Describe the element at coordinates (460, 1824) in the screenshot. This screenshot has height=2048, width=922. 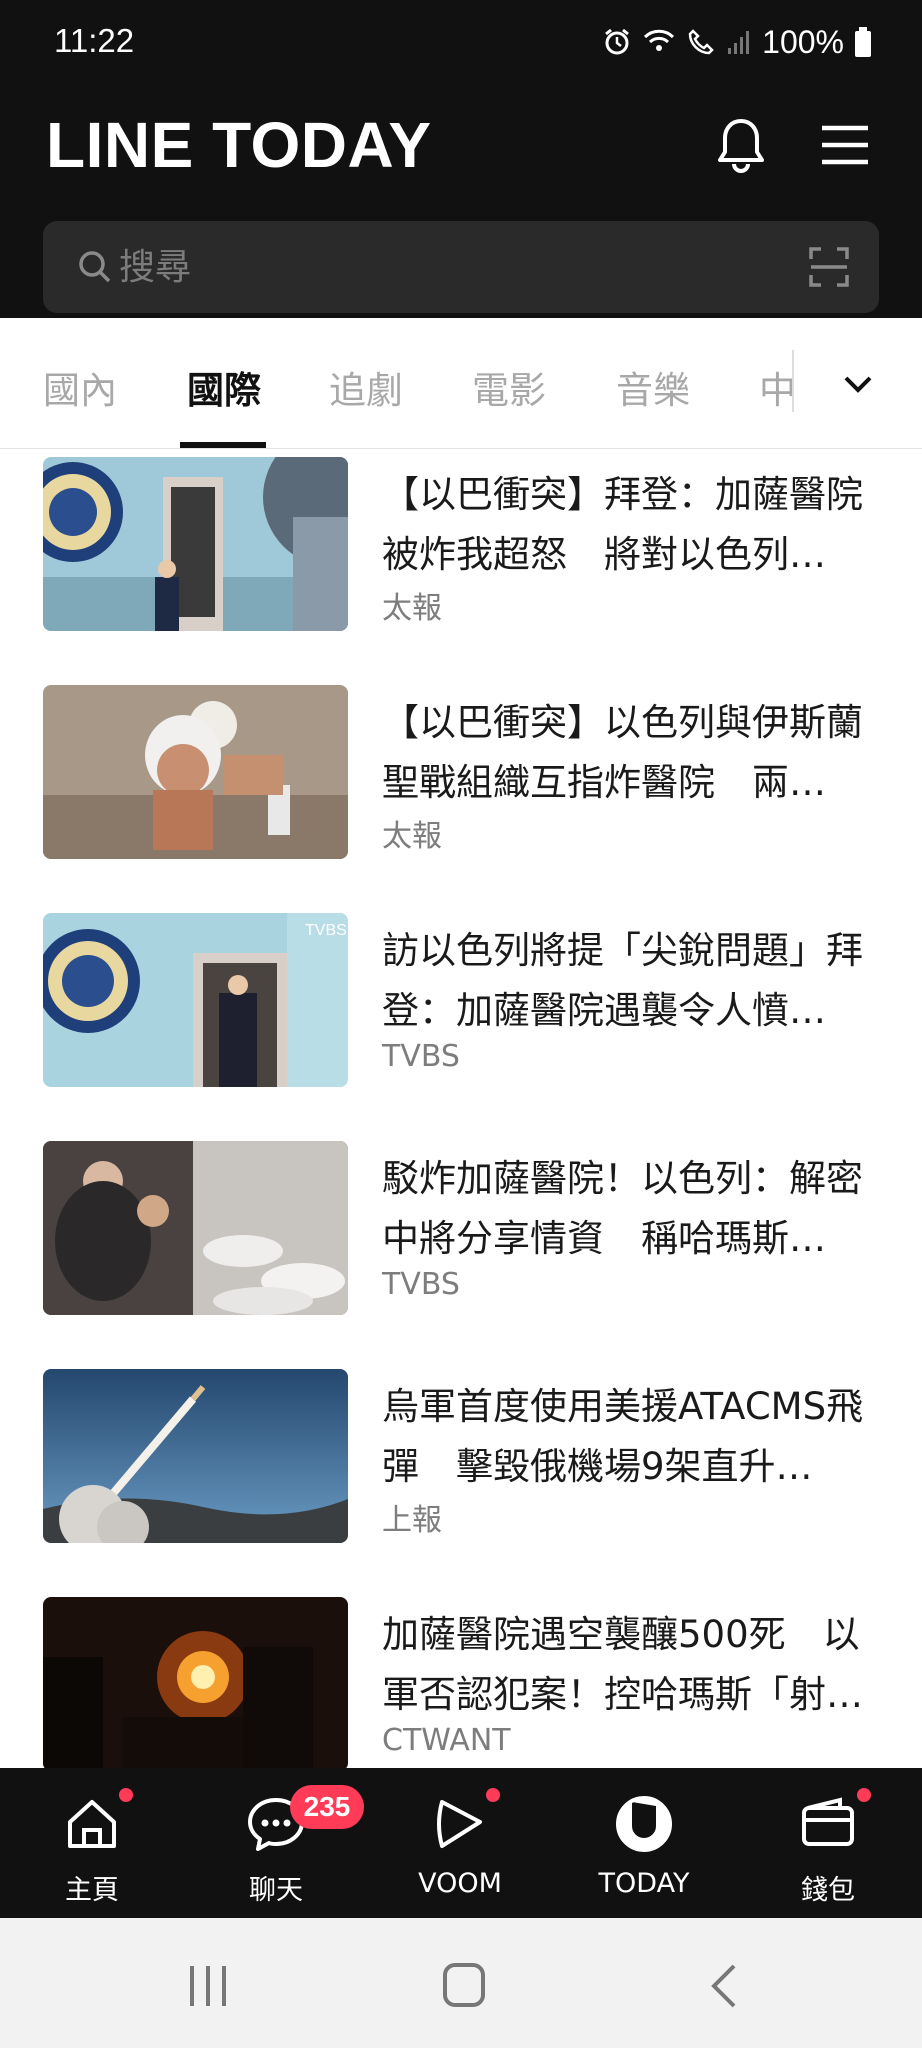
I see `voom-icon` at that location.